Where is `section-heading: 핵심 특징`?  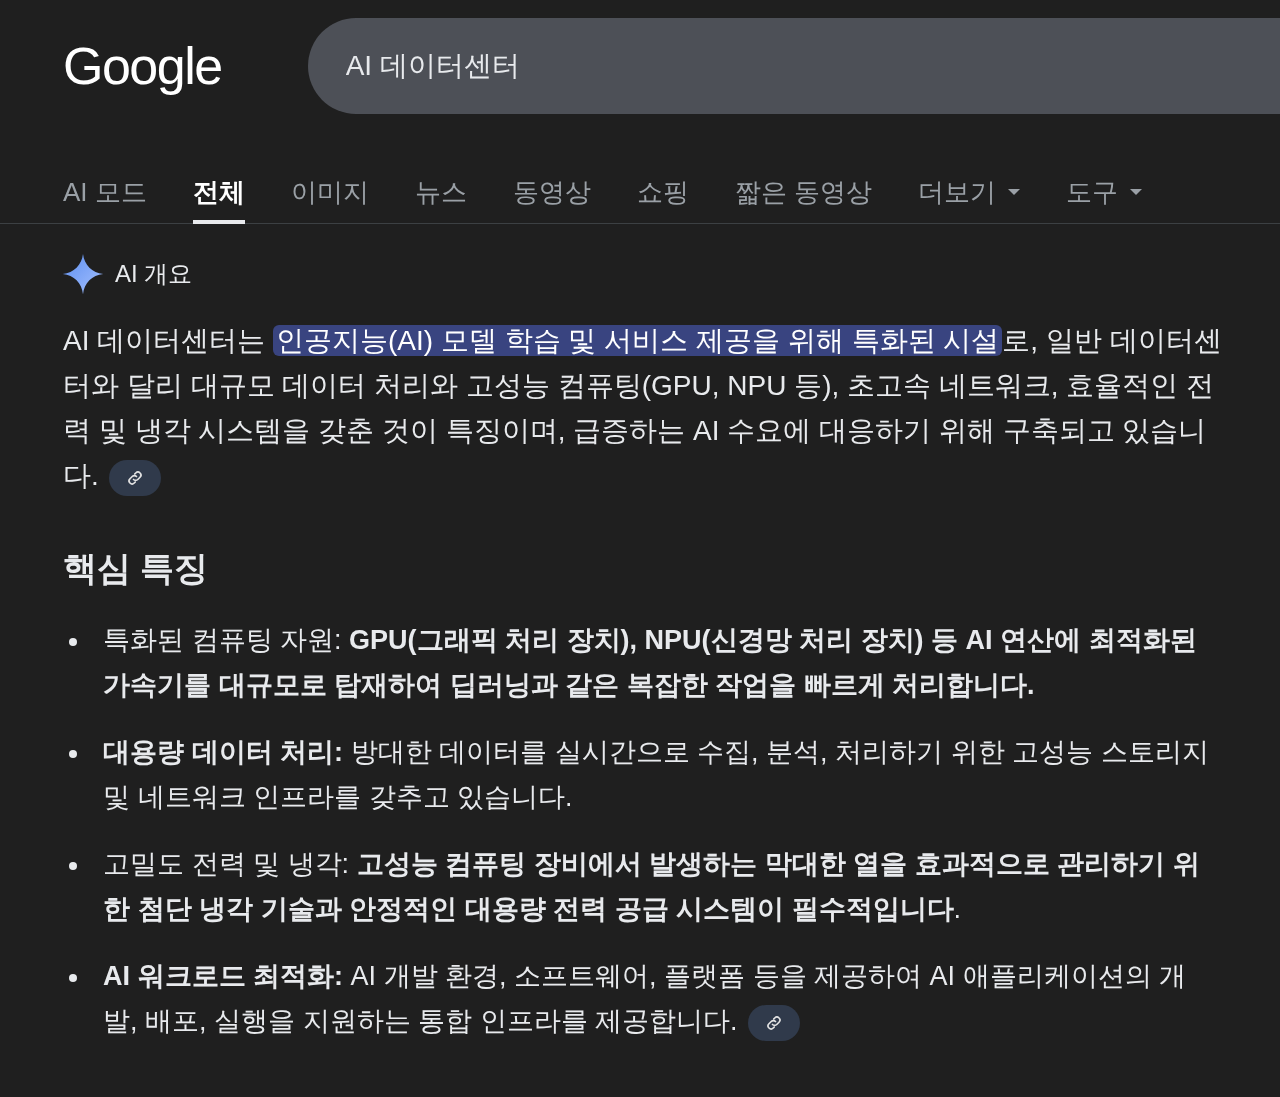
section-heading: 핵심 특징 is located at coordinates (136, 568).